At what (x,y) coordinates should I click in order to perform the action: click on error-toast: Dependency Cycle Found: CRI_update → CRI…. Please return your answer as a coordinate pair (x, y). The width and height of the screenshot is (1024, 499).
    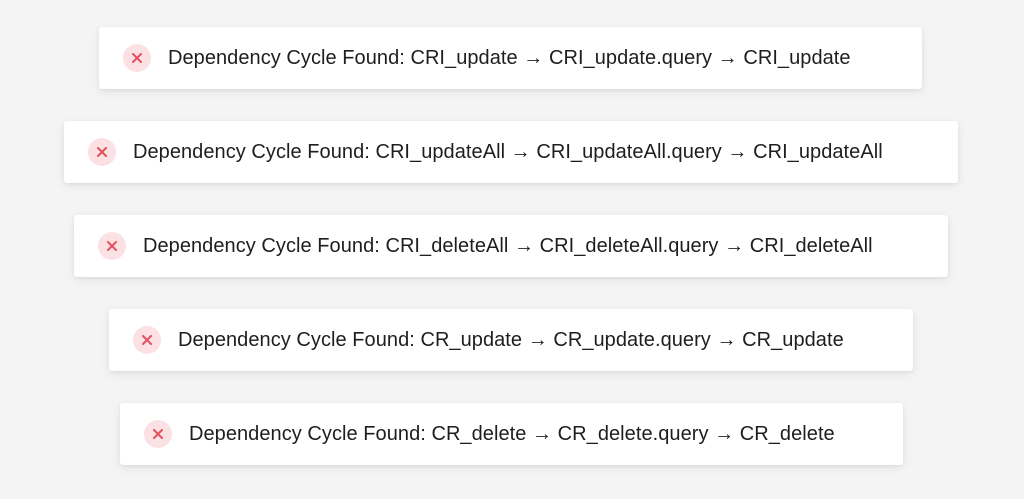
    Looking at the image, I should click on (510, 58).